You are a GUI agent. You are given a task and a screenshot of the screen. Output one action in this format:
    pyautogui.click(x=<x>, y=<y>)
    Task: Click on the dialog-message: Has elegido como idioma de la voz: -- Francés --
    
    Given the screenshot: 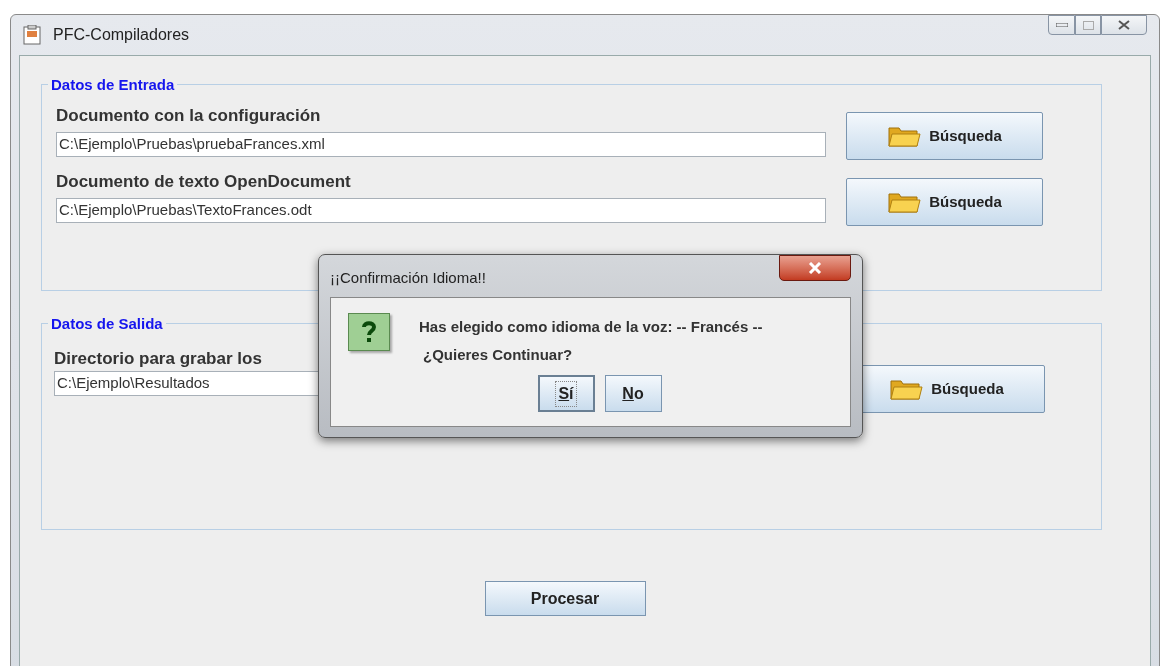 What is the action you would take?
    pyautogui.click(x=591, y=327)
    